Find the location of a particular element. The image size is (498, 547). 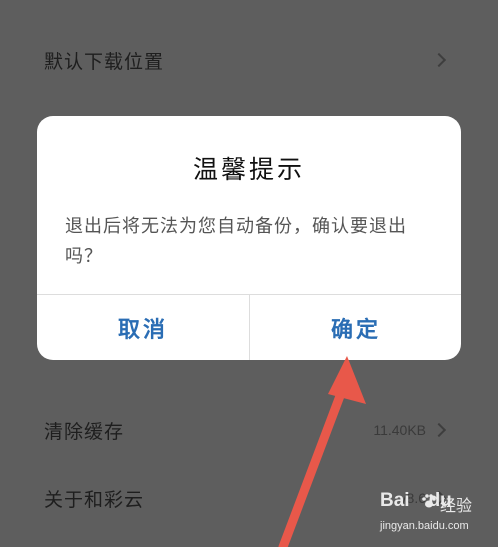

cache-size-value: 11.40KB is located at coordinates (399, 430).